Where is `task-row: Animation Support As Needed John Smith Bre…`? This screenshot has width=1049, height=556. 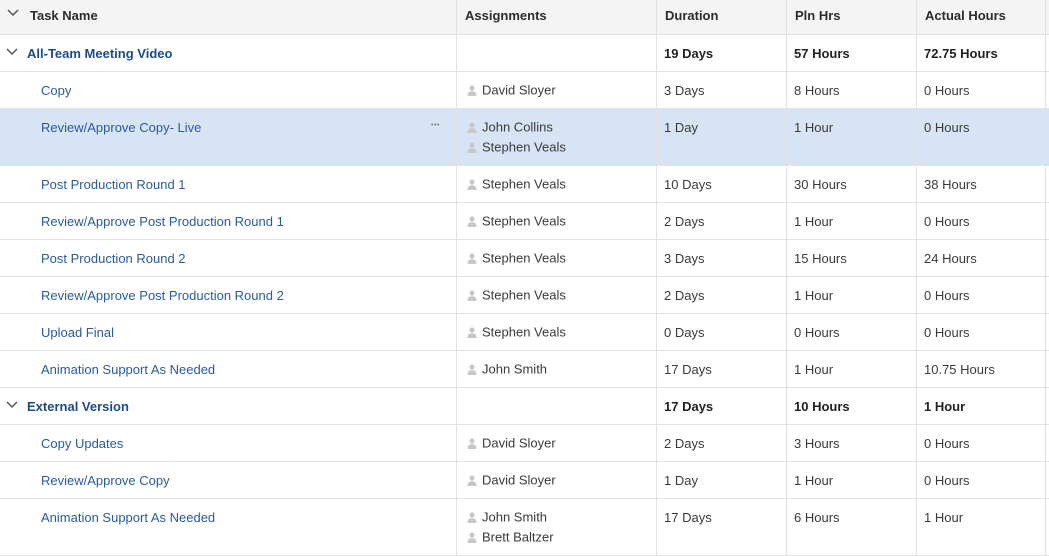
task-row: Animation Support As Needed John Smith Bre… is located at coordinates (524, 527).